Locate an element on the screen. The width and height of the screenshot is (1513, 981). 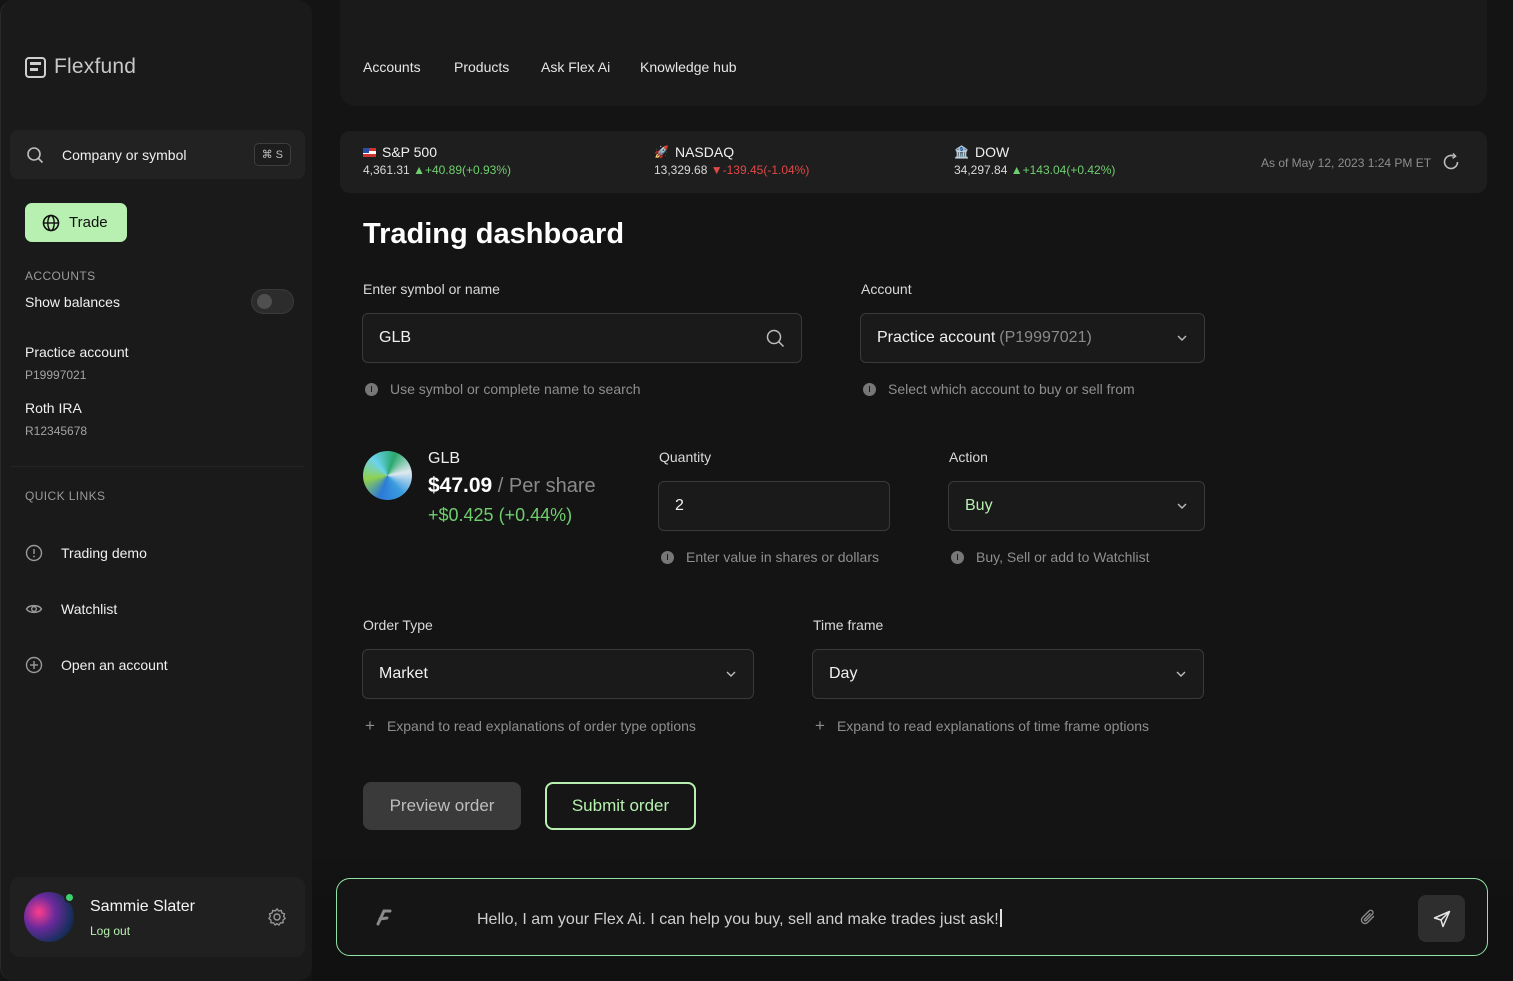
stock-logo is located at coordinates (387, 475).